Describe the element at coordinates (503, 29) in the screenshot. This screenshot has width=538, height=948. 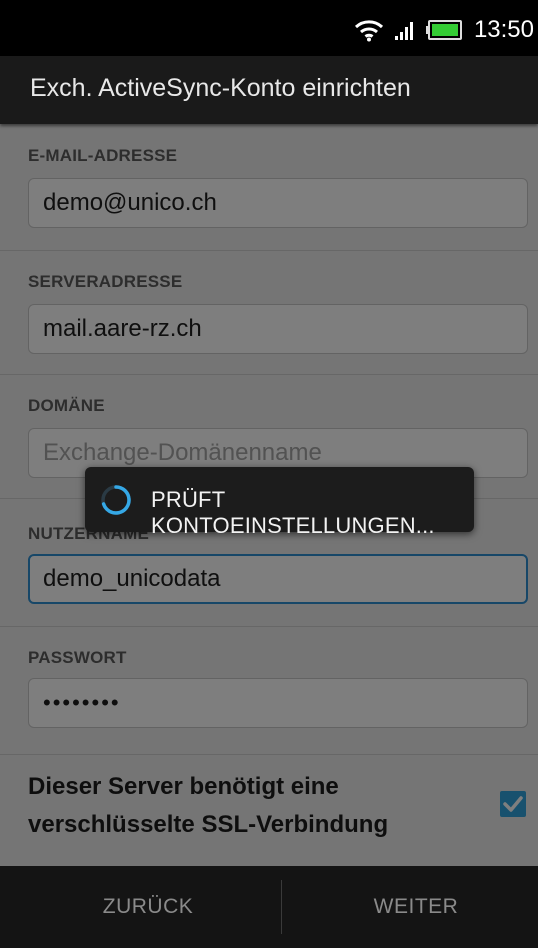
I see `status-time: 13:50` at that location.